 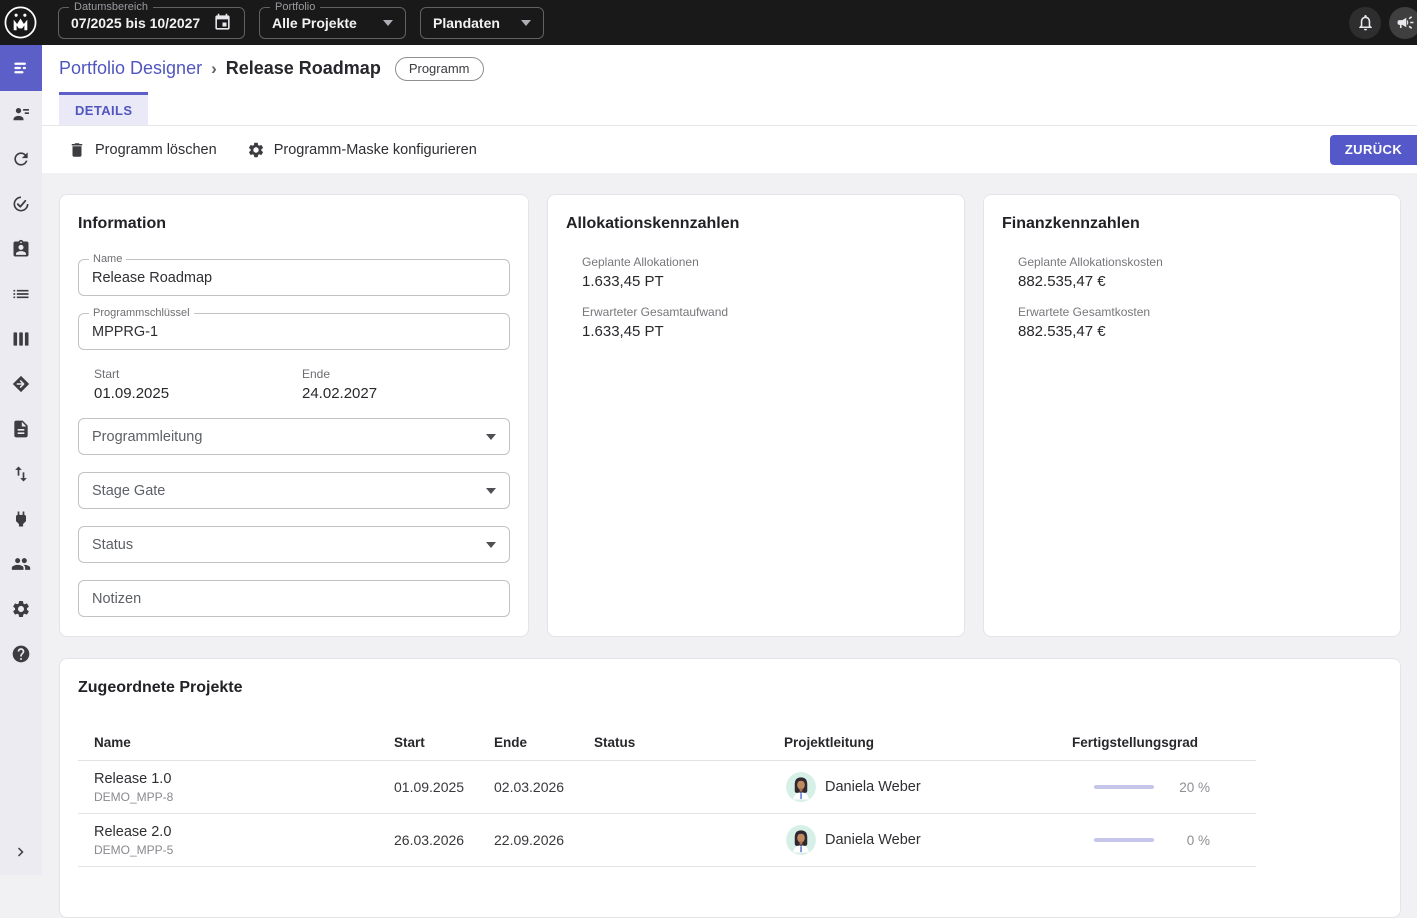 What do you see at coordinates (764, 322) in the screenshot?
I see `metric-expected-total-effort: Erwarteter Gesamtaufwand 1.633,45 PT` at bounding box center [764, 322].